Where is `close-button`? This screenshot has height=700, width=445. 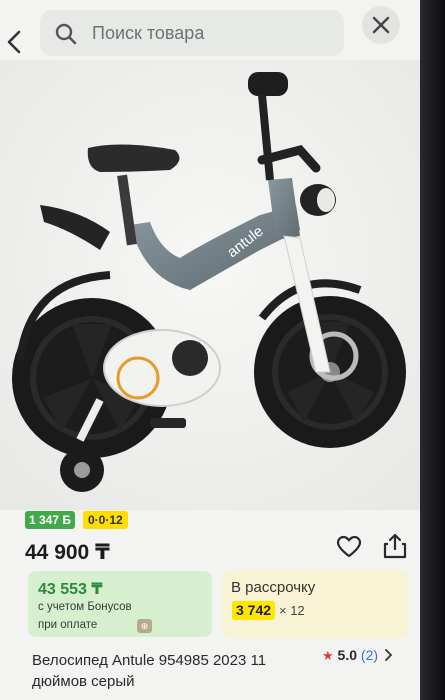 close-button is located at coordinates (381, 25).